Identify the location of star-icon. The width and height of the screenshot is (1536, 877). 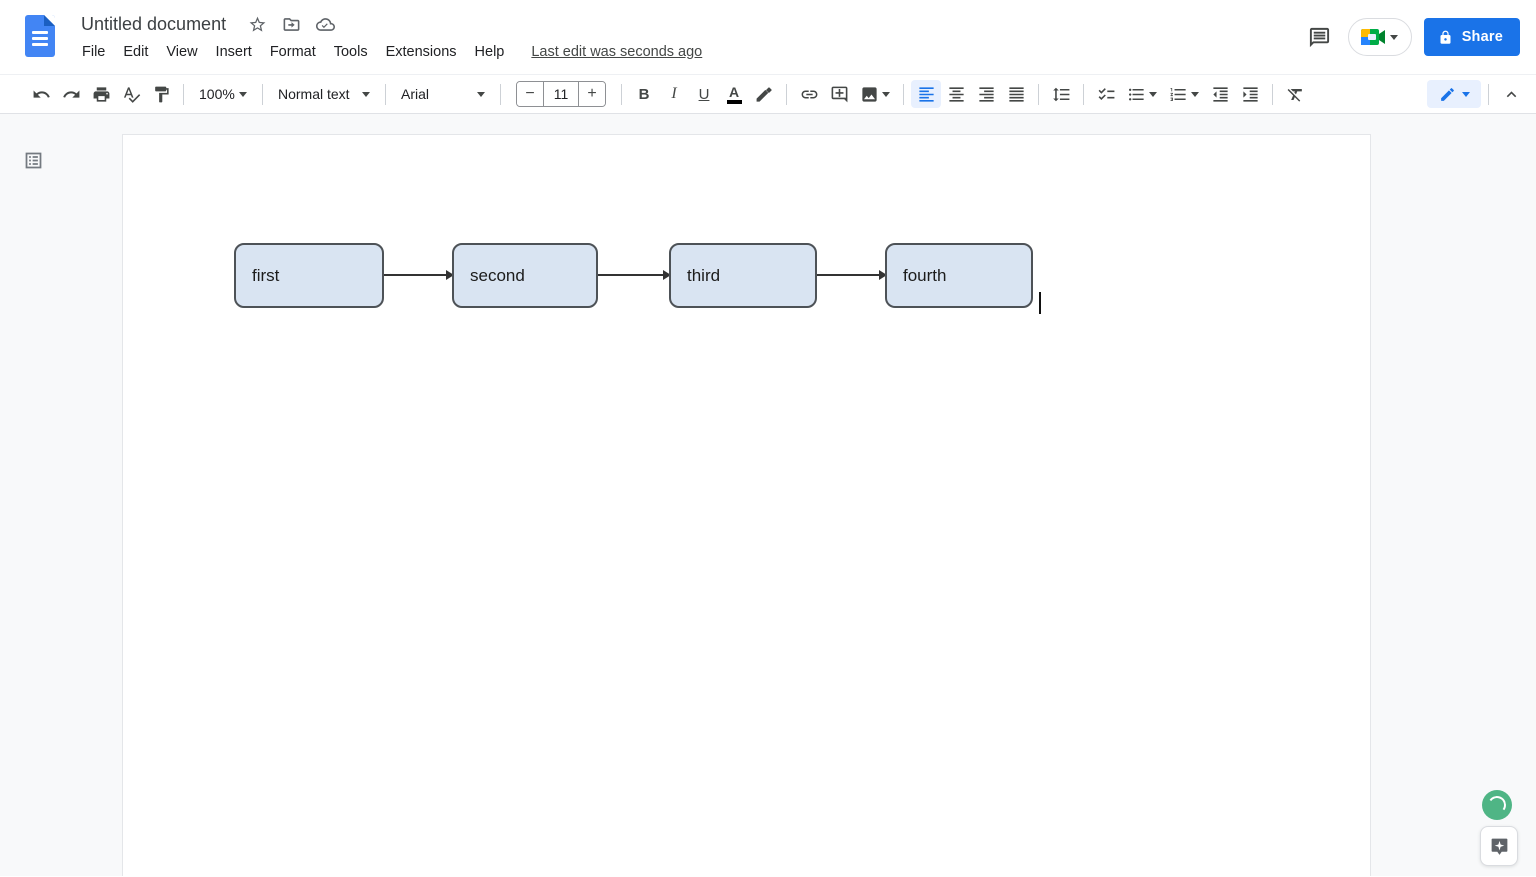
(257, 24).